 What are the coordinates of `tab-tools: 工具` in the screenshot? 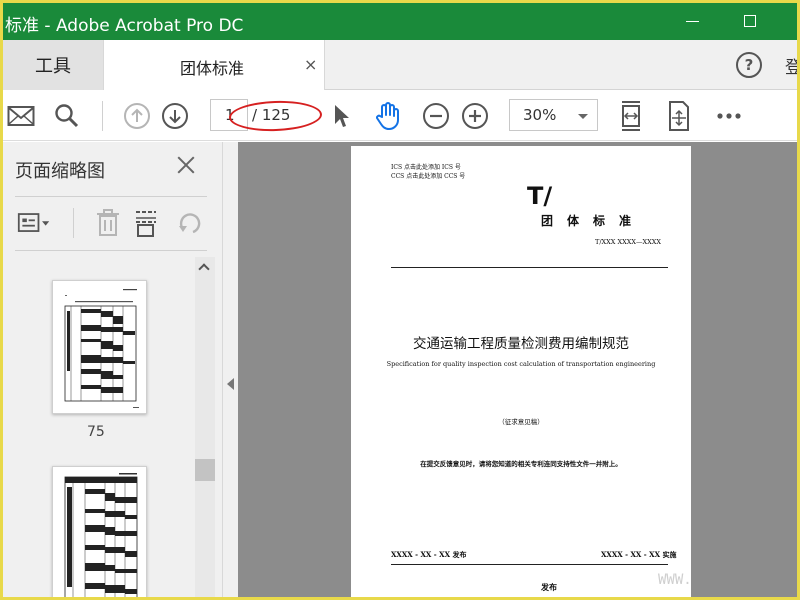 It's located at (53, 65).